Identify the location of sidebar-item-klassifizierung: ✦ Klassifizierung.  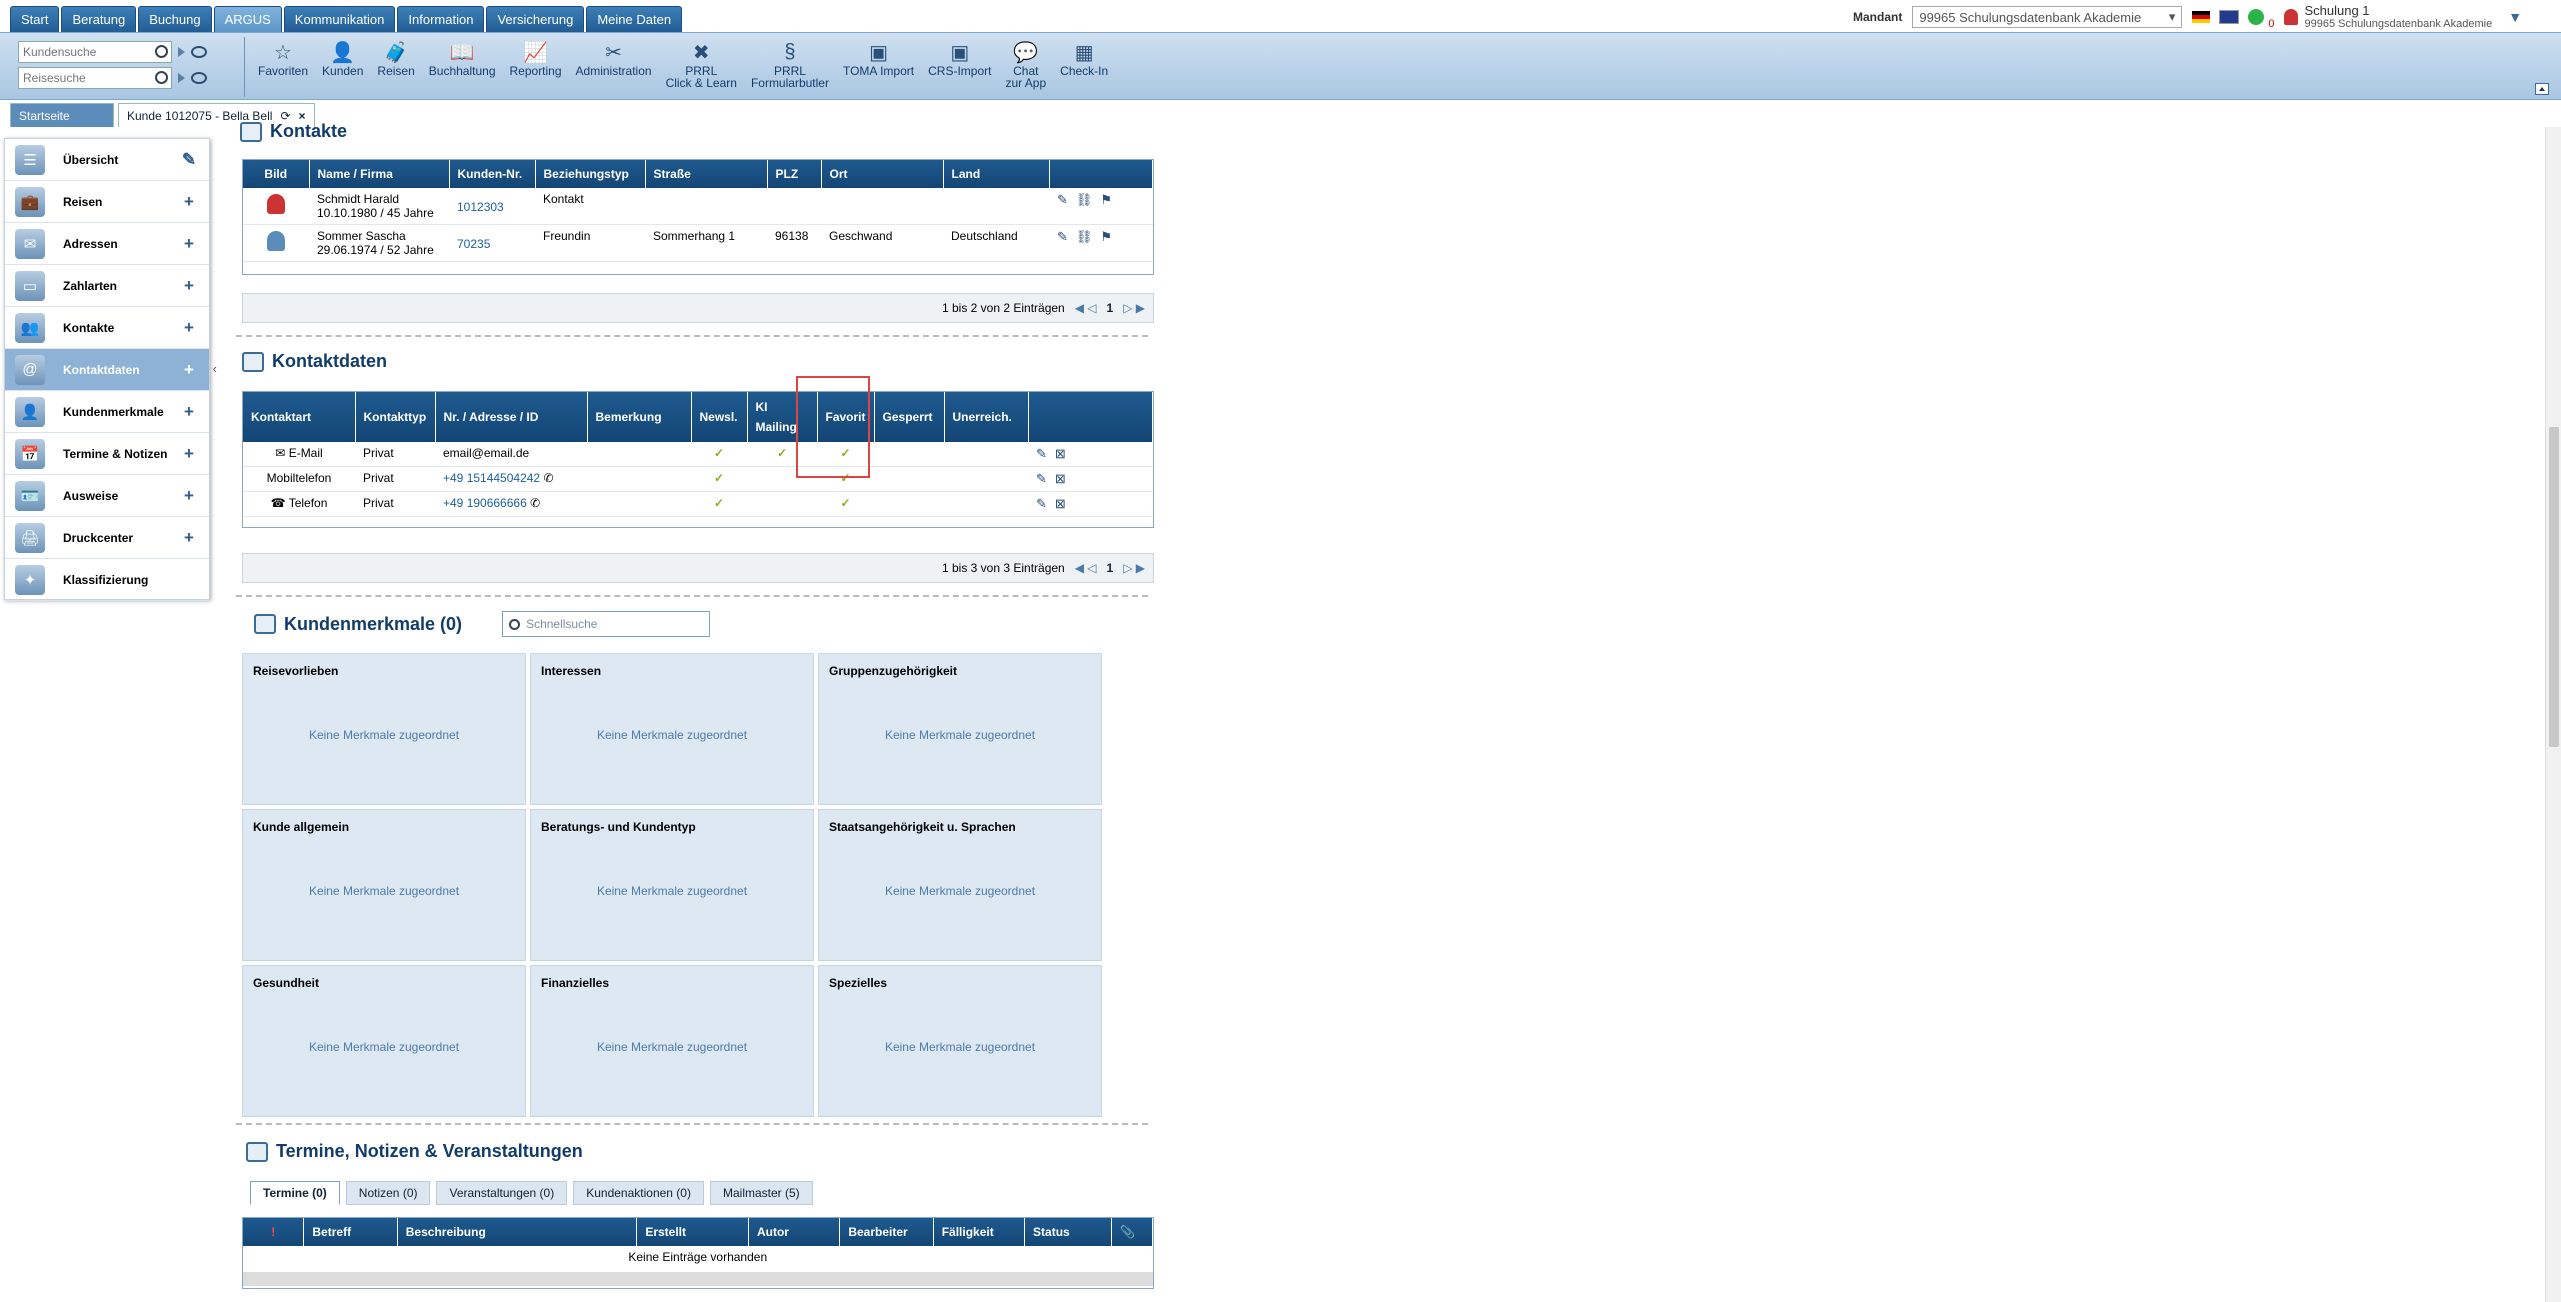
(107, 580).